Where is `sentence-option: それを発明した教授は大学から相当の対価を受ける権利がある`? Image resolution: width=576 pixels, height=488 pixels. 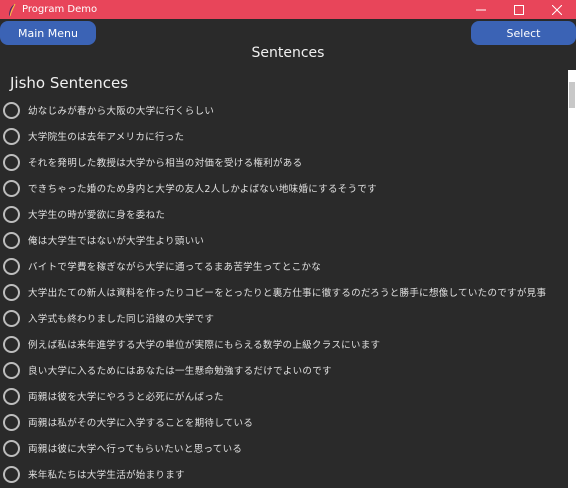
sentence-option: それを発明した教授は大学から相当の対価を受ける権利がある is located at coordinates (284, 162).